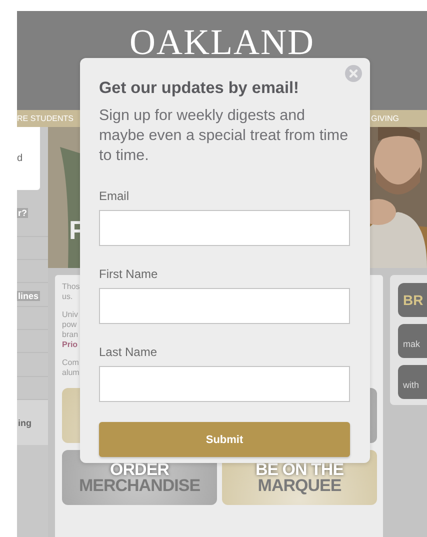  I want to click on popup-text: Sign up for weekly digests and maybe even a special treat from time to time., so click(224, 136).